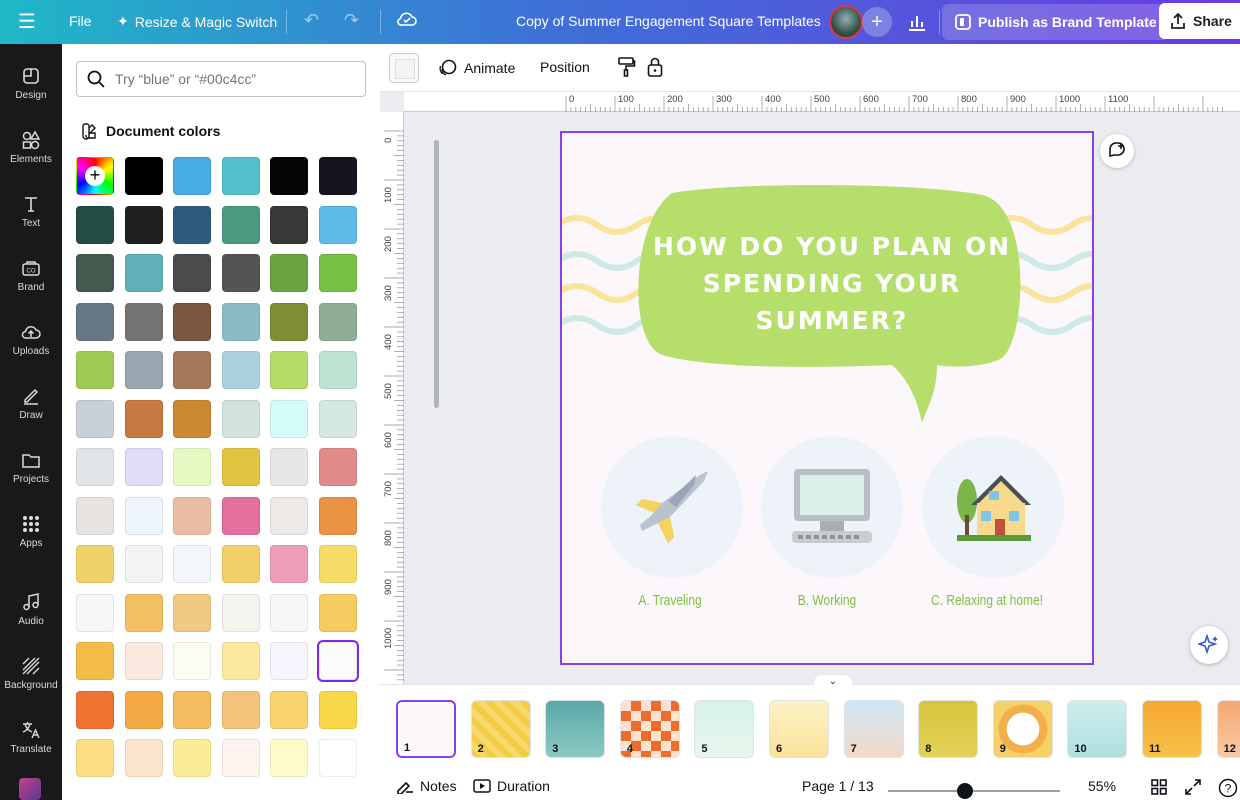 This screenshot has width=1240, height=800. I want to click on position-button: Position, so click(565, 67).